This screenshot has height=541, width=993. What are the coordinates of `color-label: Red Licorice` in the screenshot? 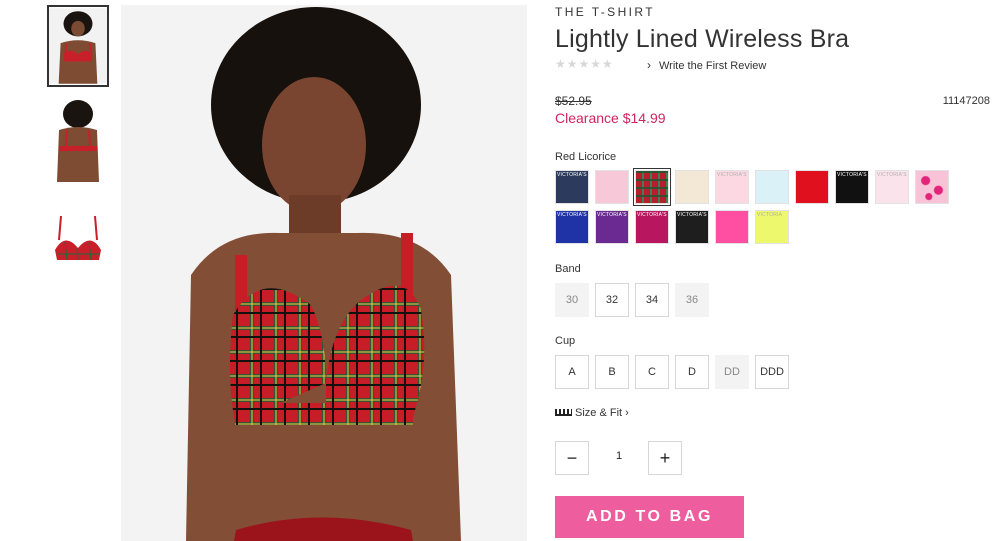 It's located at (586, 157).